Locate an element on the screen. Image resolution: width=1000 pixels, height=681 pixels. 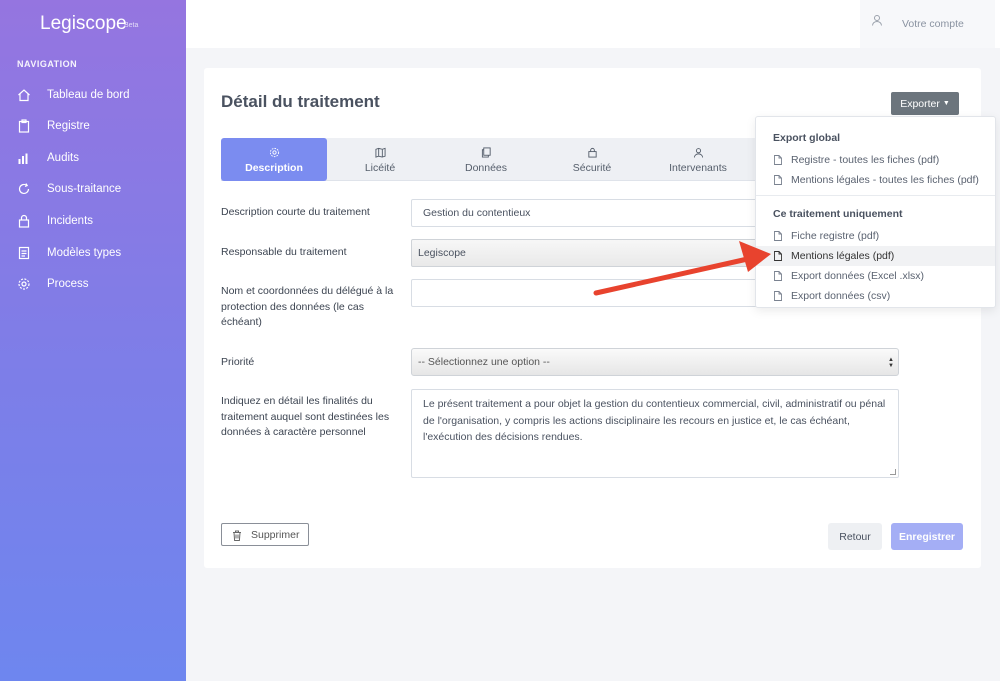
sidebar-item-registre: Registre is located at coordinates (93, 126).